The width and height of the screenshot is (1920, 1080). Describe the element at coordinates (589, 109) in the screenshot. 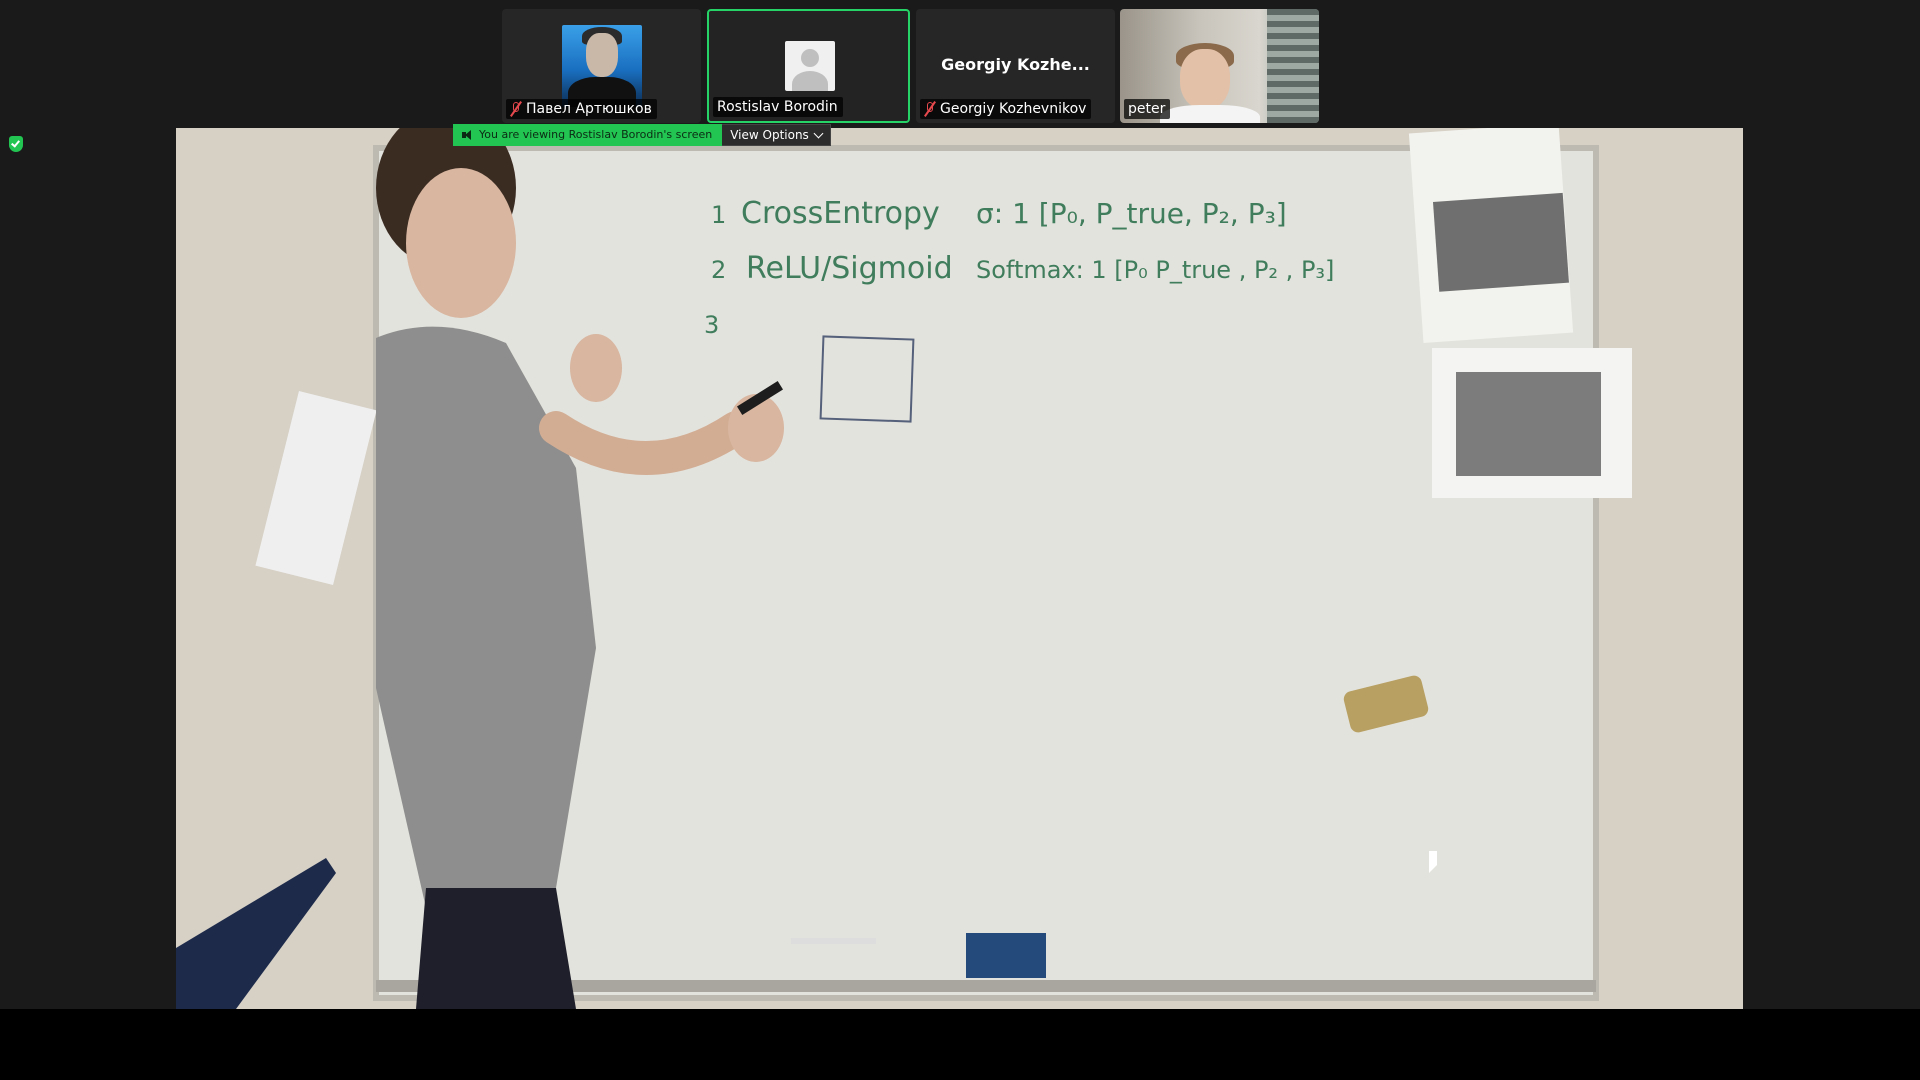

I see `participant-name: Павел Артюшков` at that location.